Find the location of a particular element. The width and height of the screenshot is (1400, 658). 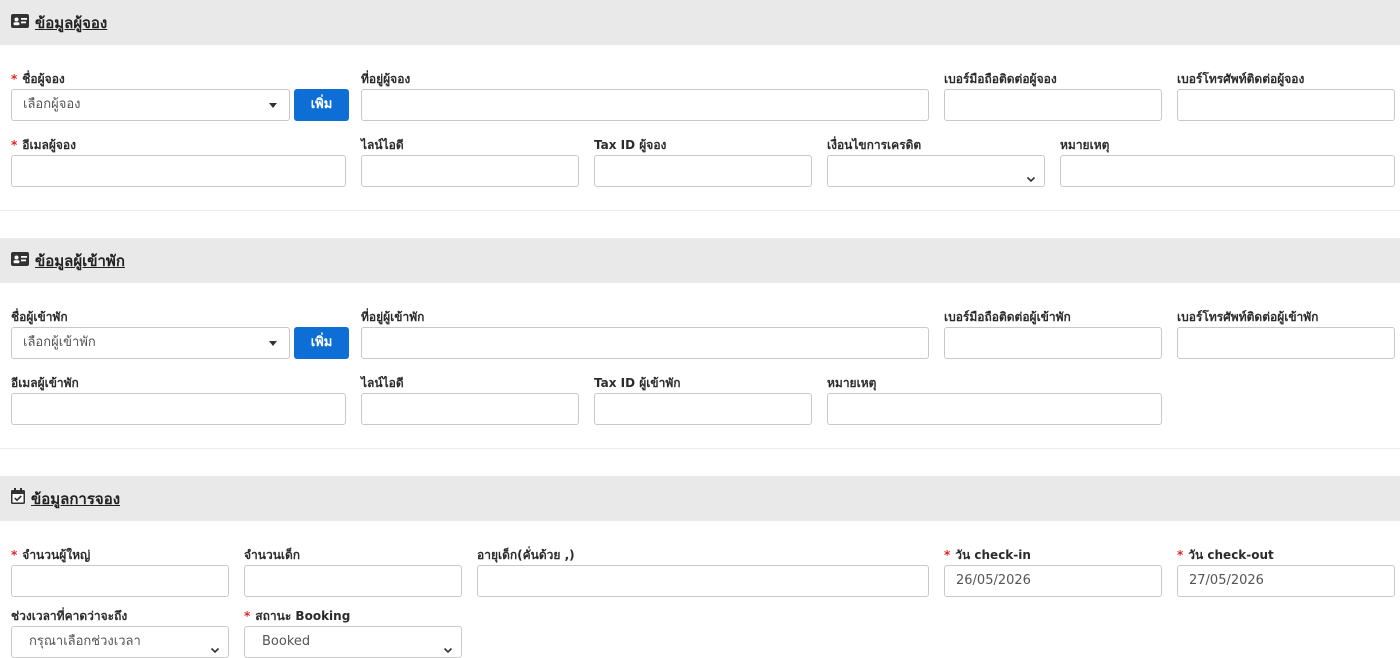

guest-email-label: อีเมลผู้เข้าพัก is located at coordinates (45, 383).